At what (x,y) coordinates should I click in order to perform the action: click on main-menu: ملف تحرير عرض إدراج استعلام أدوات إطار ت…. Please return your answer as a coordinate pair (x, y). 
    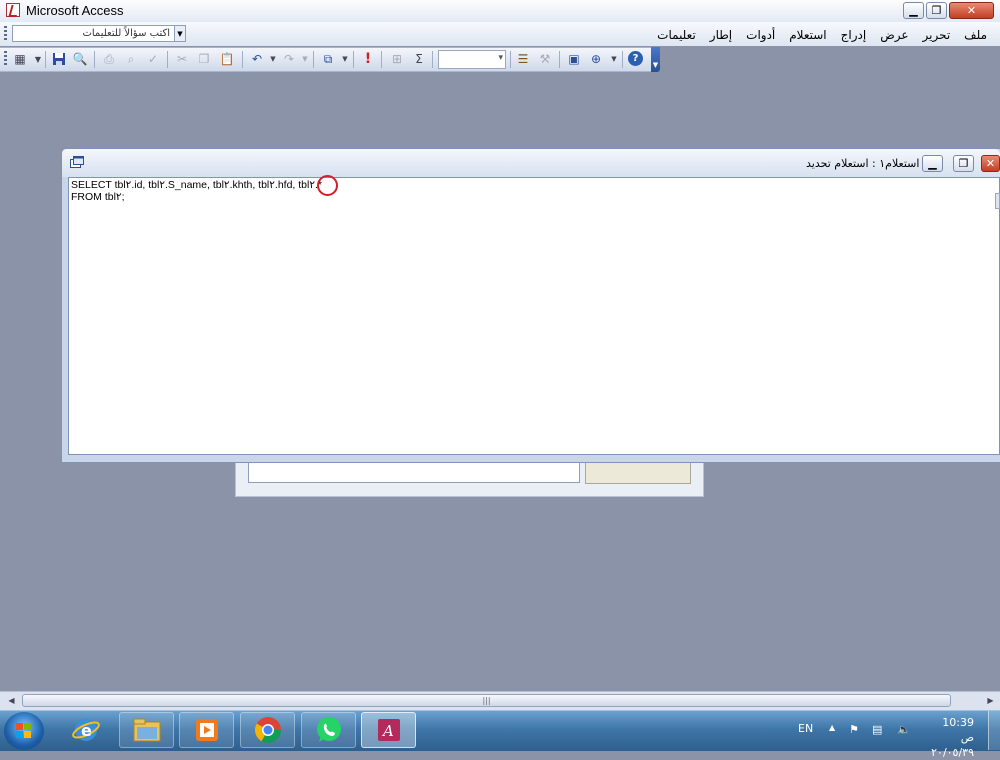
    Looking at the image, I should click on (822, 35).